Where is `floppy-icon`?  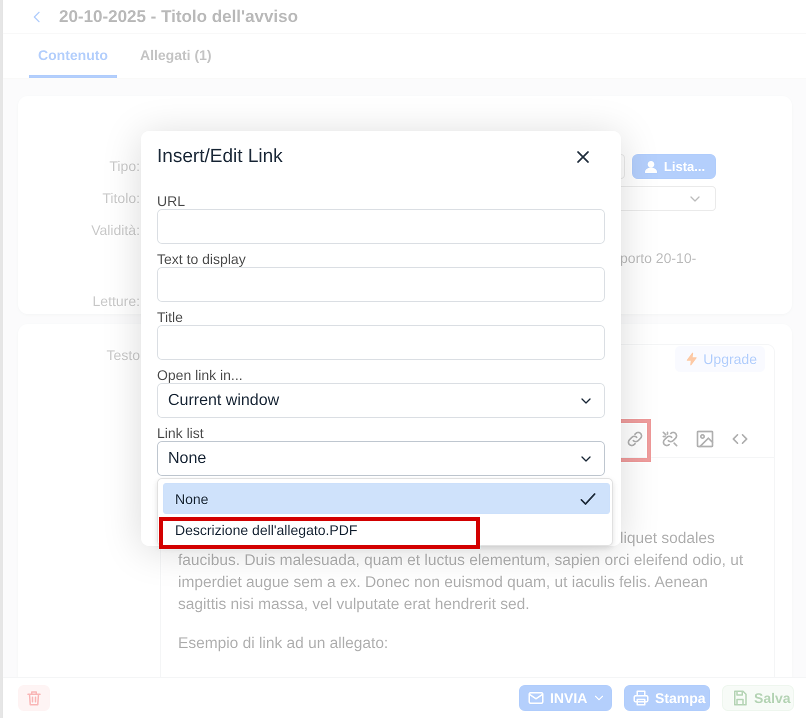
floppy-icon is located at coordinates (740, 698).